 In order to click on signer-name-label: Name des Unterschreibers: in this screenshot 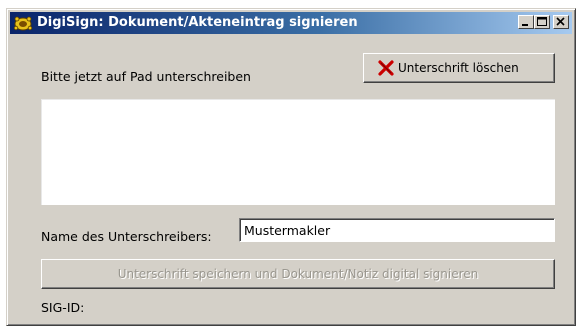, I will do `click(126, 236)`.